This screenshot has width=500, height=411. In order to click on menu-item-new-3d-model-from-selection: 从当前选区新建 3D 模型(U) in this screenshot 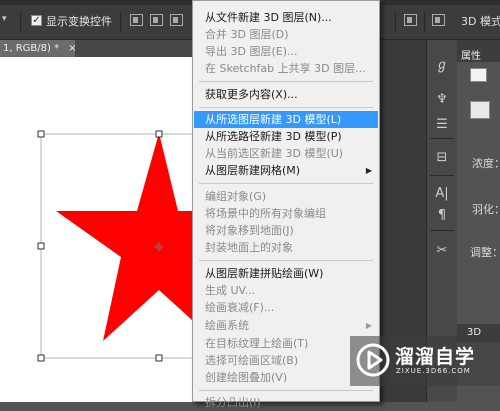, I will do `click(286, 153)`.